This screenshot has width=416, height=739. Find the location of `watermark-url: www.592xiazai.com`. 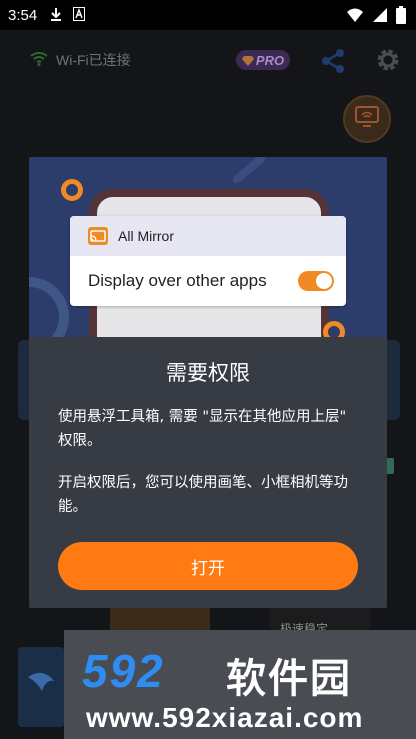

watermark-url: www.592xiazai.com is located at coordinates (225, 717).